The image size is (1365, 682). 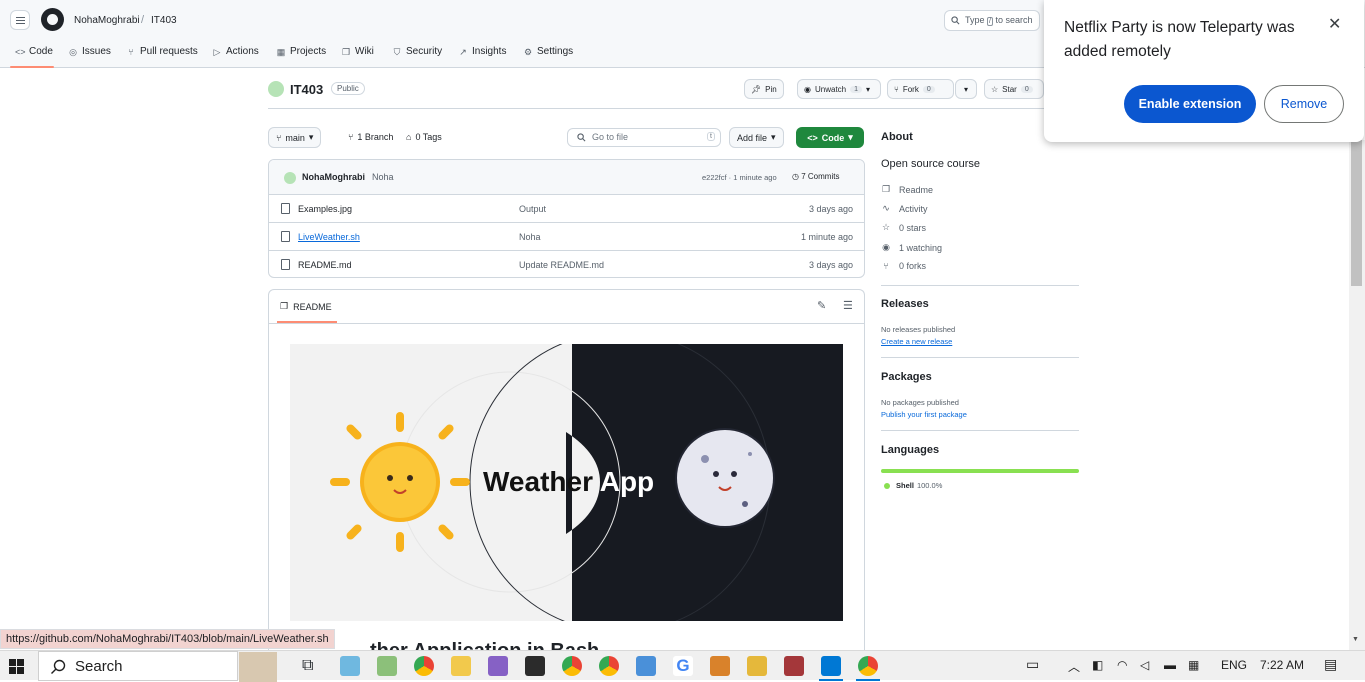 I want to click on windows-taskbar: Search ⧉ G ▭ ︿ ◧ ◠ ◁ ▬ ▦ ENG 7:22 AM ▤, so click(x=682, y=666).